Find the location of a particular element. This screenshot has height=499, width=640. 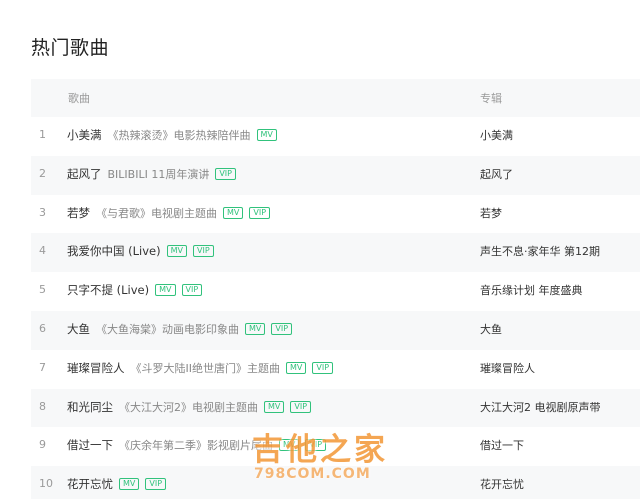

song-cell: 借过一下 《庆余年第二季》影视剧片尾曲 MV VIP is located at coordinates (197, 445).